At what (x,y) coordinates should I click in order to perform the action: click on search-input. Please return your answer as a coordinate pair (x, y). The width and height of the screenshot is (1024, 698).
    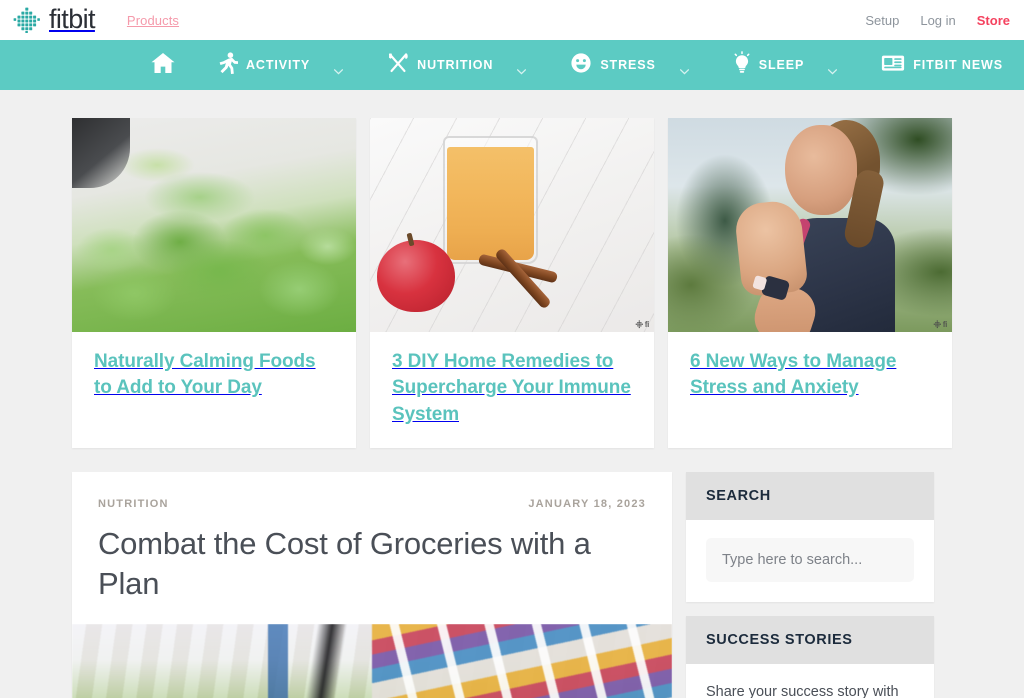
    Looking at the image, I should click on (810, 560).